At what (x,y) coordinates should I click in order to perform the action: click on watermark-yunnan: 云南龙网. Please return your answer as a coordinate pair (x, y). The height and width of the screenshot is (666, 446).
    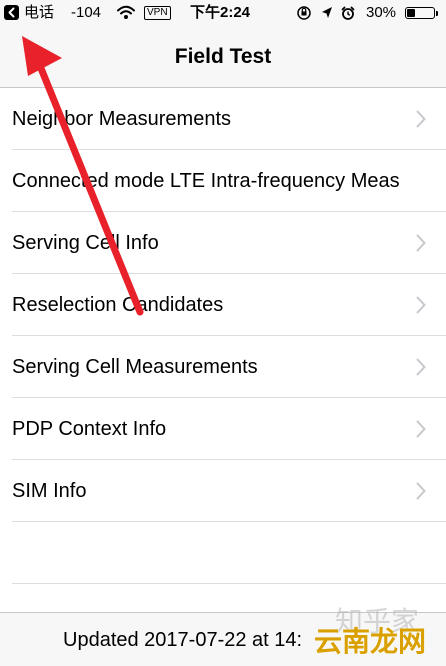
    Looking at the image, I should click on (370, 641).